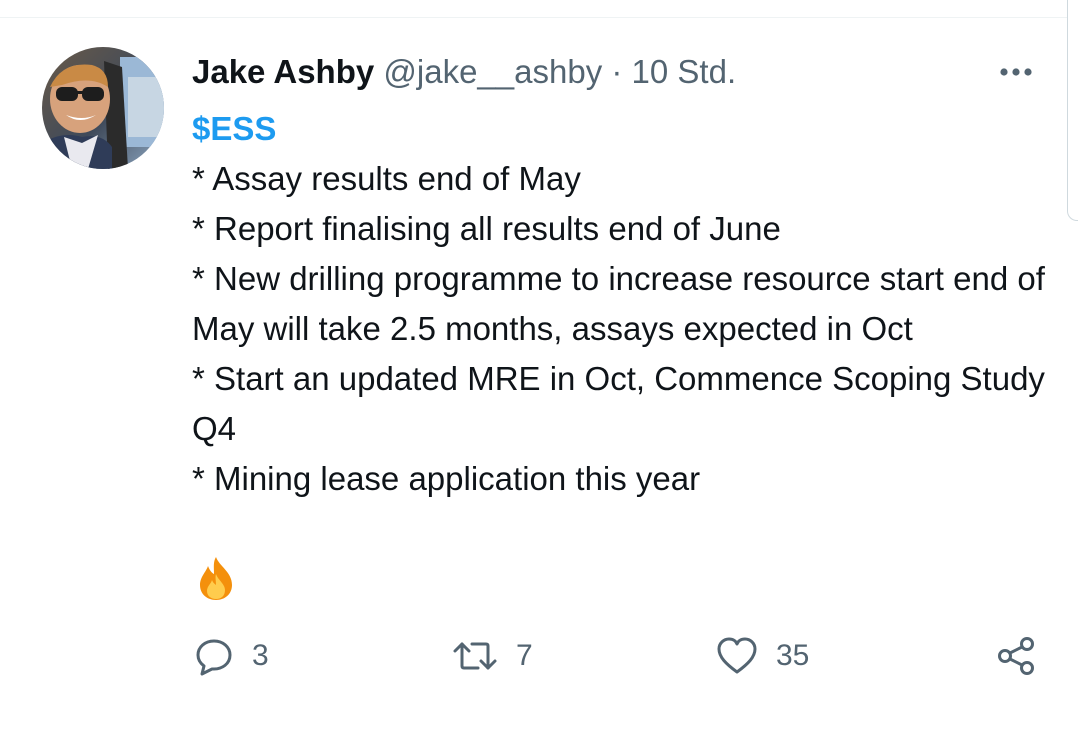 This screenshot has height=748, width=1078. Describe the element at coordinates (684, 71) in the screenshot. I see `timestamp: 10 Std.` at that location.